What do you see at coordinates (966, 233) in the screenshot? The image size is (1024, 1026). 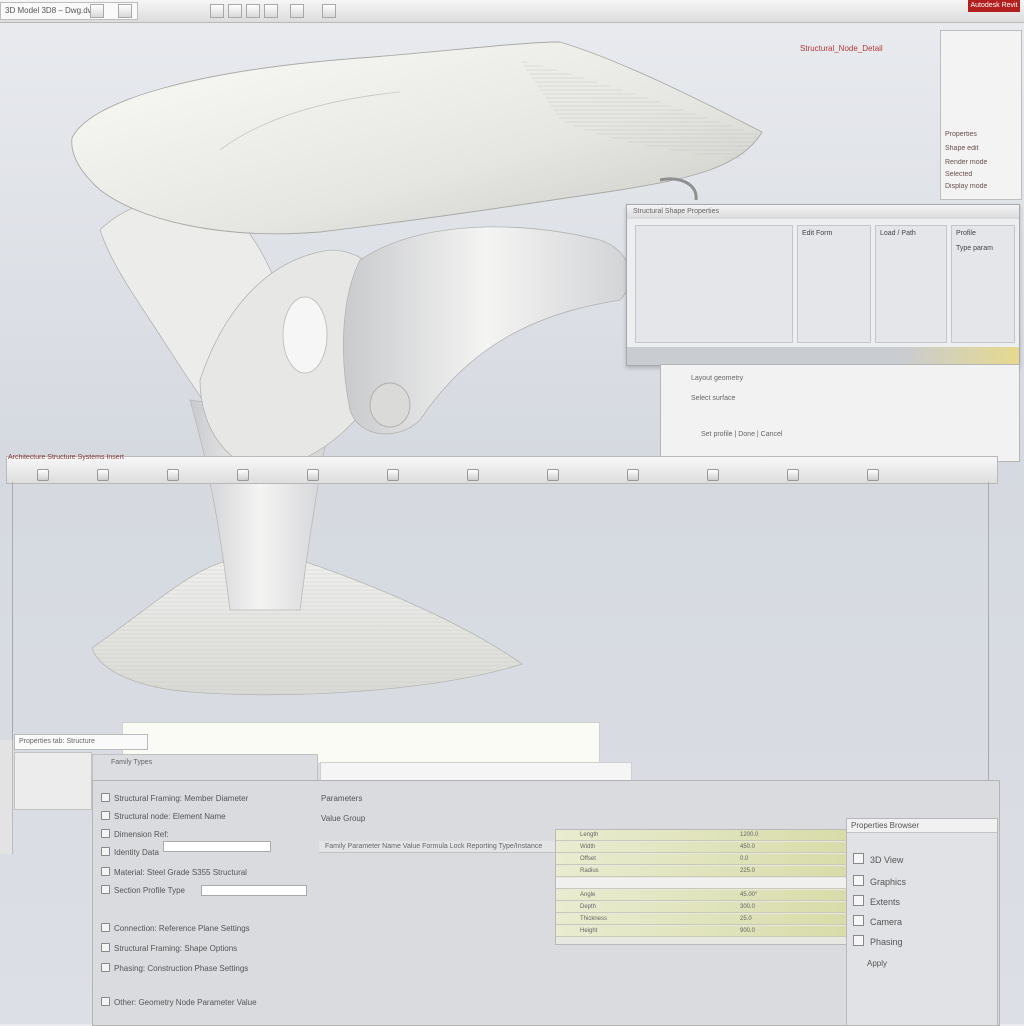 I see `dialog-label: Profile` at bounding box center [966, 233].